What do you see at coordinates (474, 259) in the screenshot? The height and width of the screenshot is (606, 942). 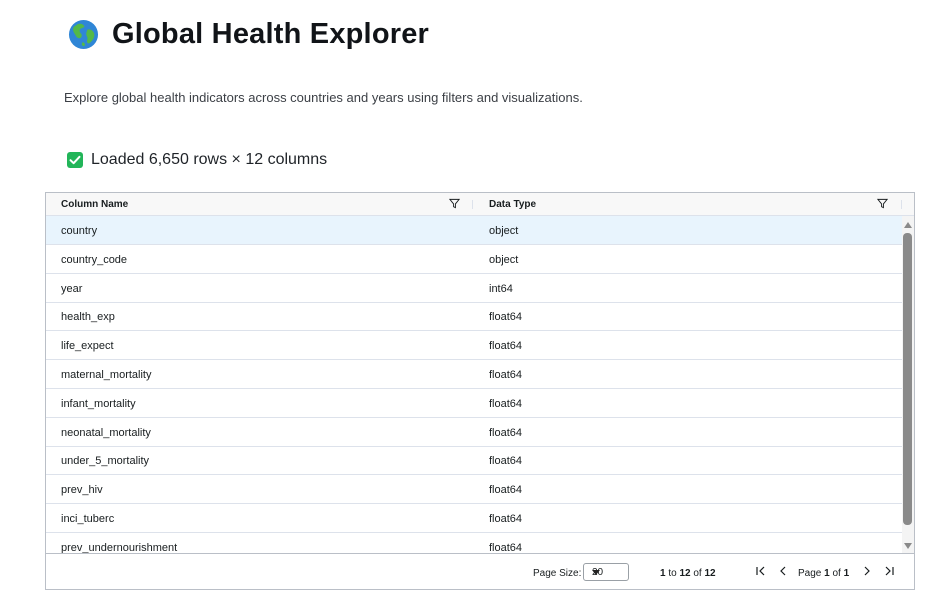 I see `table-row: country_code object` at bounding box center [474, 259].